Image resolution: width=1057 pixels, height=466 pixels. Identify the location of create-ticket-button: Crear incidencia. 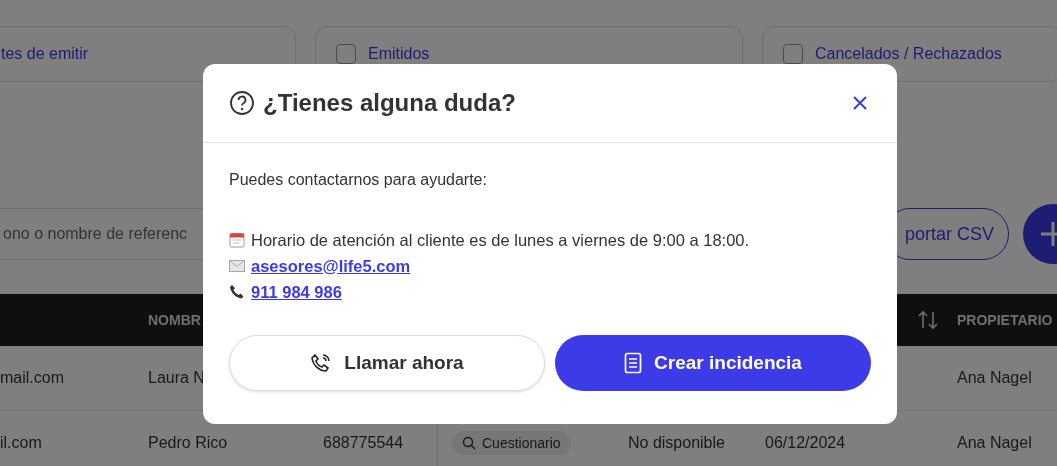
(713, 363).